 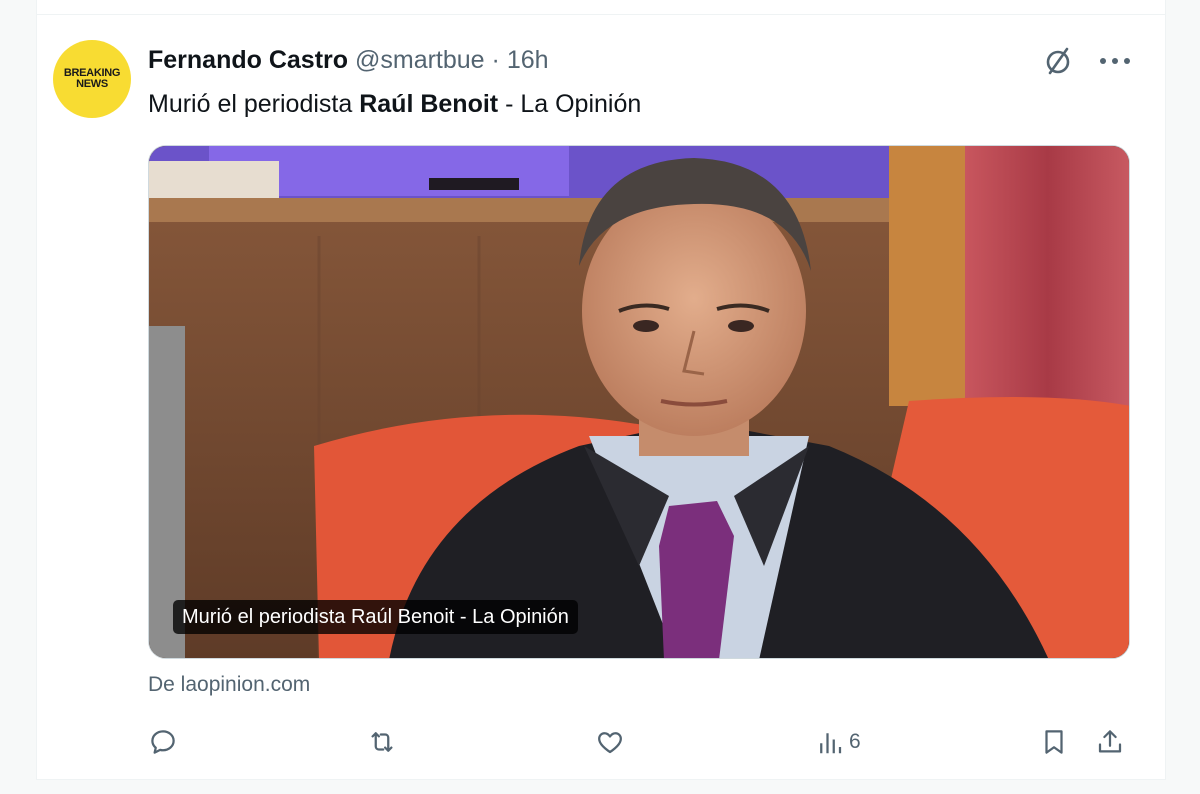 I want to click on heart-icon, so click(x=610, y=743).